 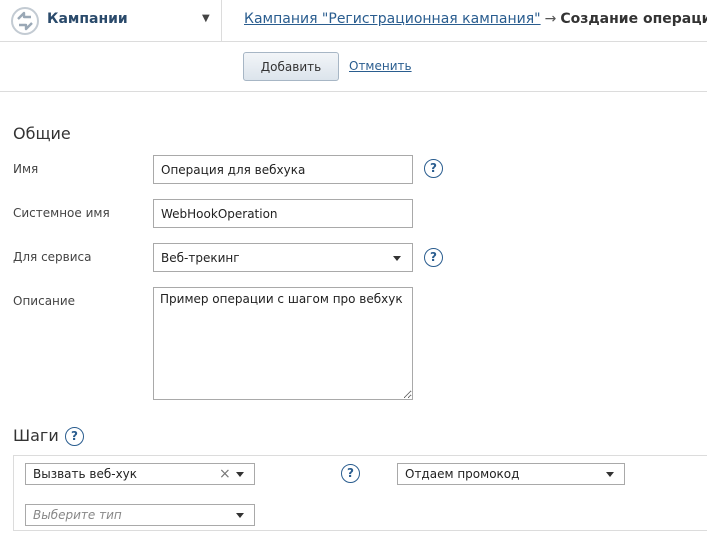 What do you see at coordinates (74, 436) in the screenshot?
I see `steps-help-icon: ?` at bounding box center [74, 436].